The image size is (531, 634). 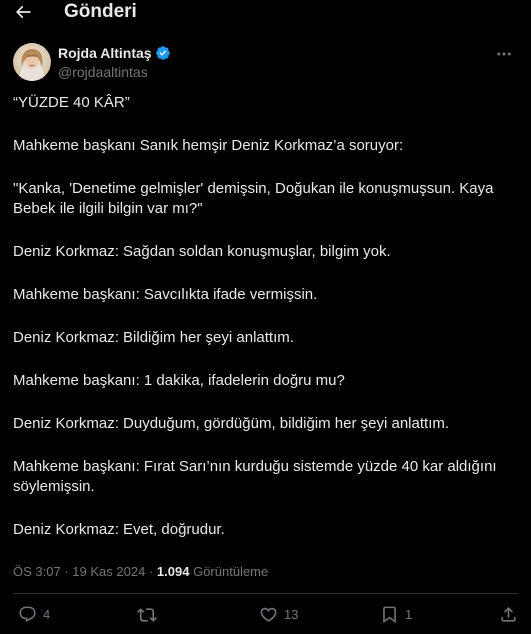 I want to click on more-horizontal-icon, so click(x=504, y=54).